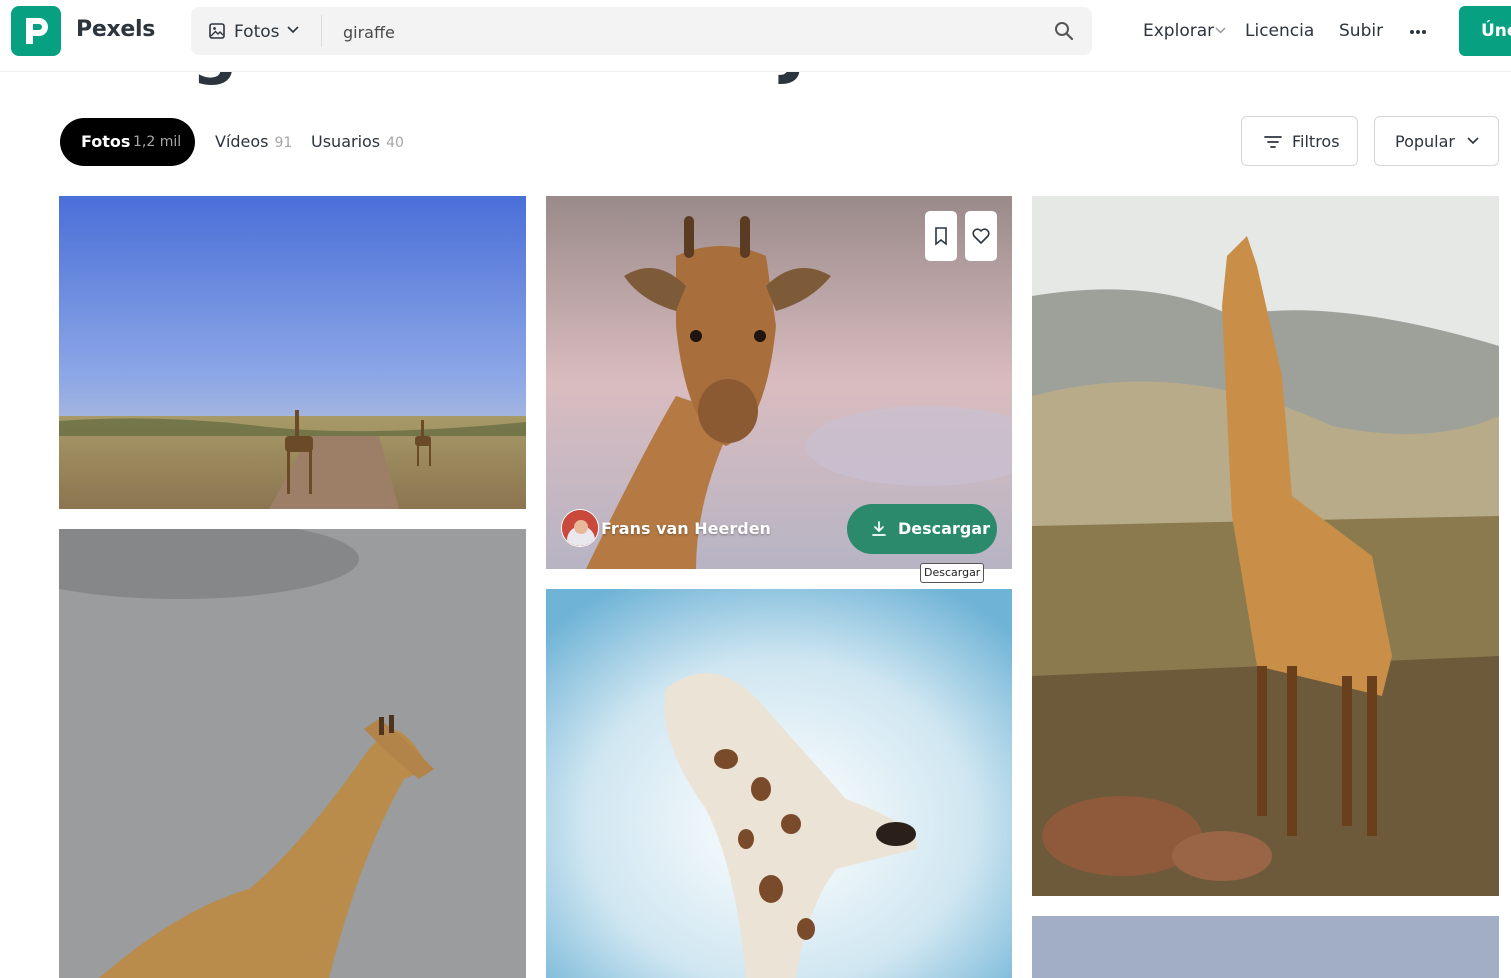 Image resolution: width=1511 pixels, height=978 pixels. I want to click on giraffe-grey-sky-photo, so click(292, 753).